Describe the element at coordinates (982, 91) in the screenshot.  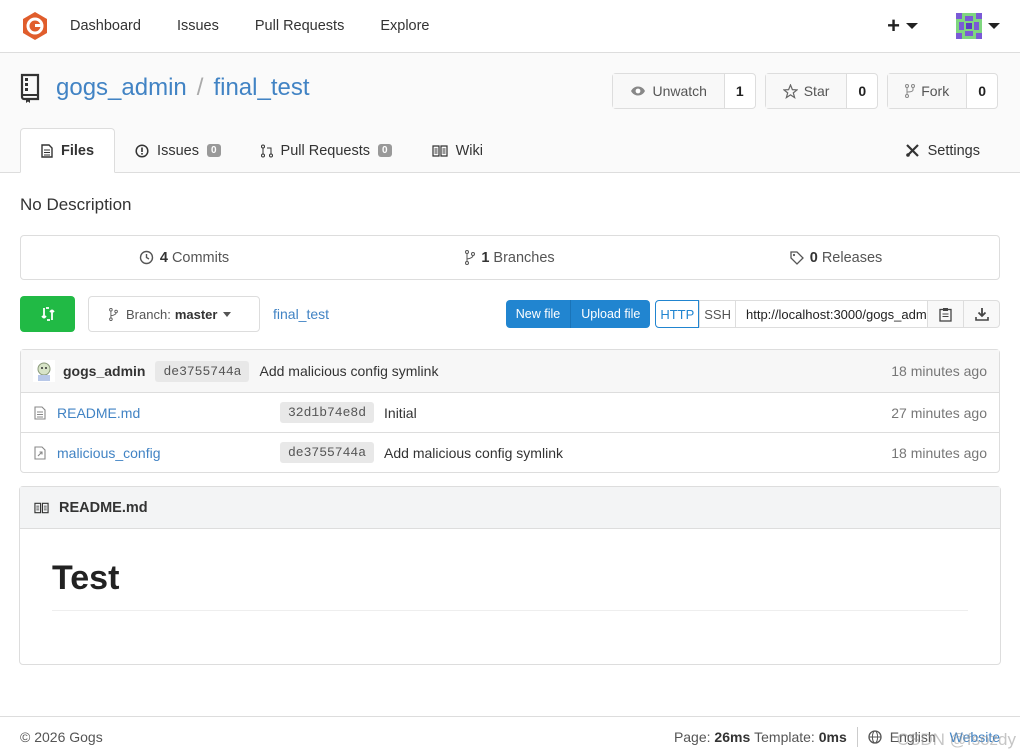
I see `forks-count: 0` at that location.